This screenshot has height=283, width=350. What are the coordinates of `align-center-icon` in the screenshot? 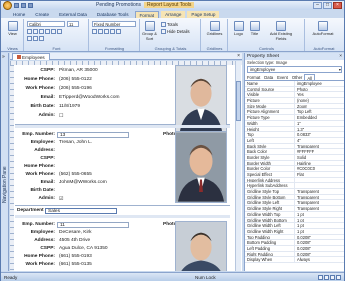 It's located at (53, 31).